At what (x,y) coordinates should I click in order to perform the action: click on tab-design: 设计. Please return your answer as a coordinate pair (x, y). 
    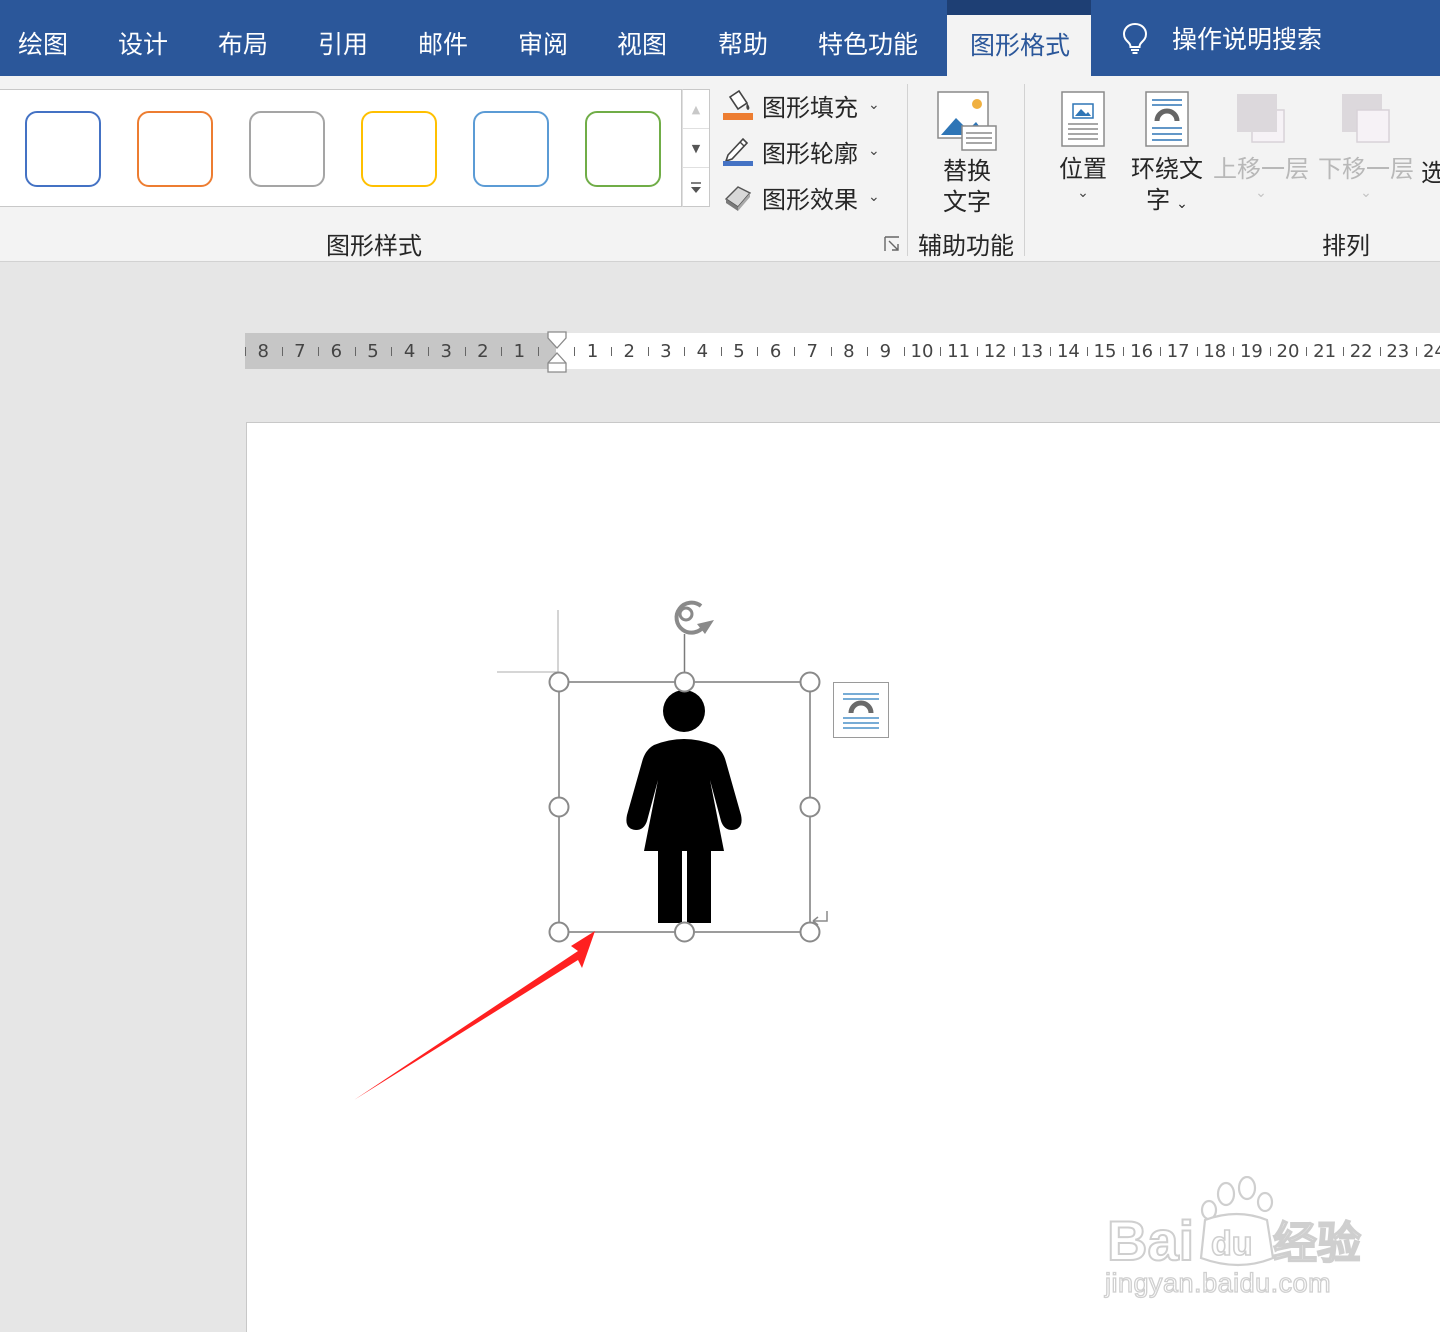
    Looking at the image, I should click on (143, 38).